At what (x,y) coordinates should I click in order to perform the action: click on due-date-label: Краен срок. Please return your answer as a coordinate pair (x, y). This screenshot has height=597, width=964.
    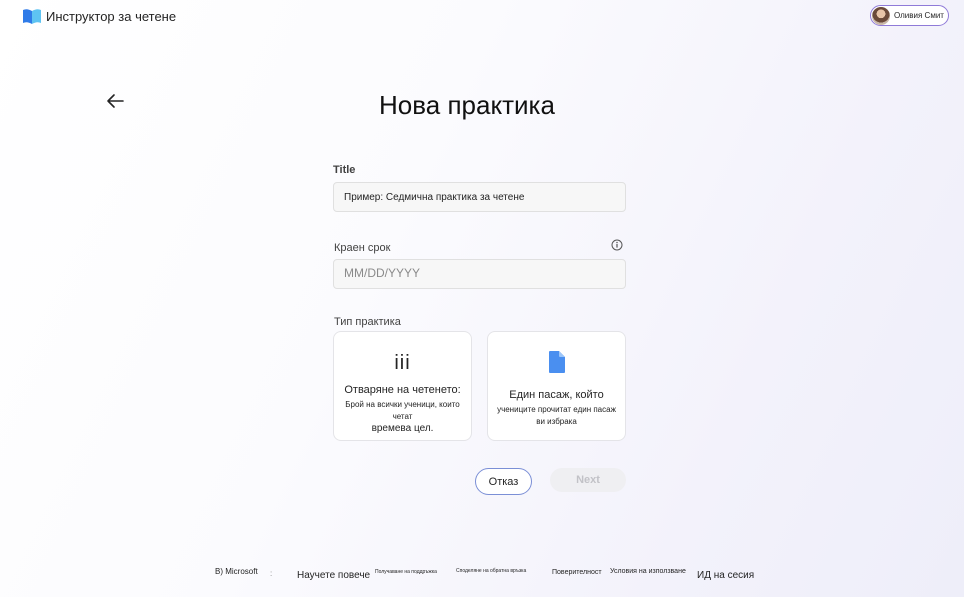
    Looking at the image, I should click on (362, 248).